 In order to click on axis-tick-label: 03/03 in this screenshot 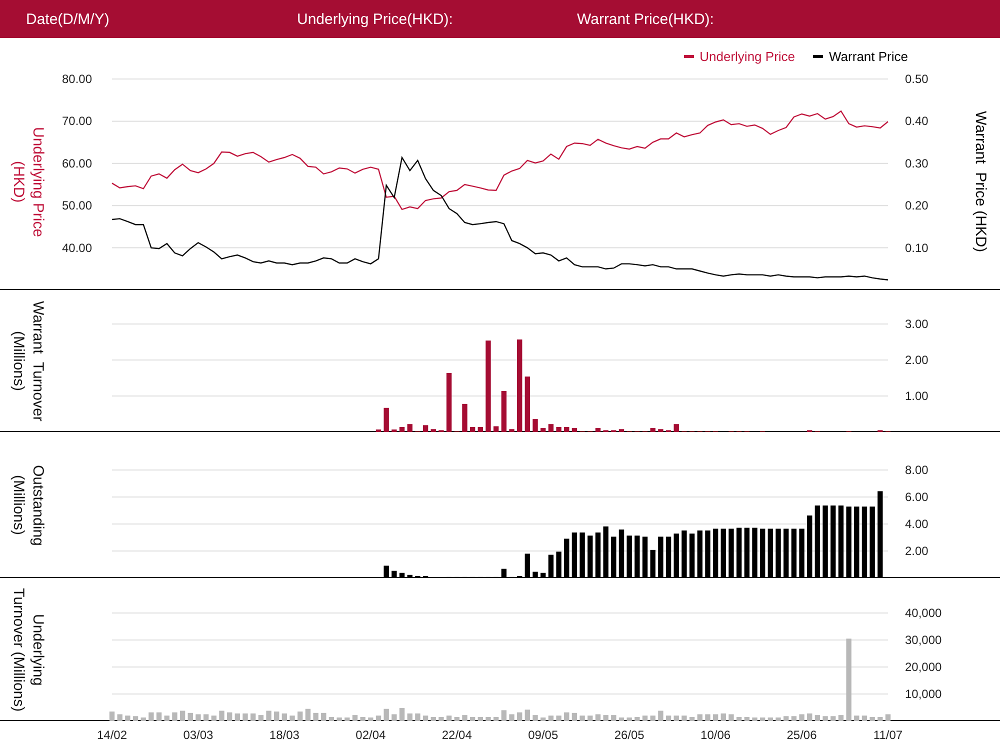, I will do `click(198, 735)`.